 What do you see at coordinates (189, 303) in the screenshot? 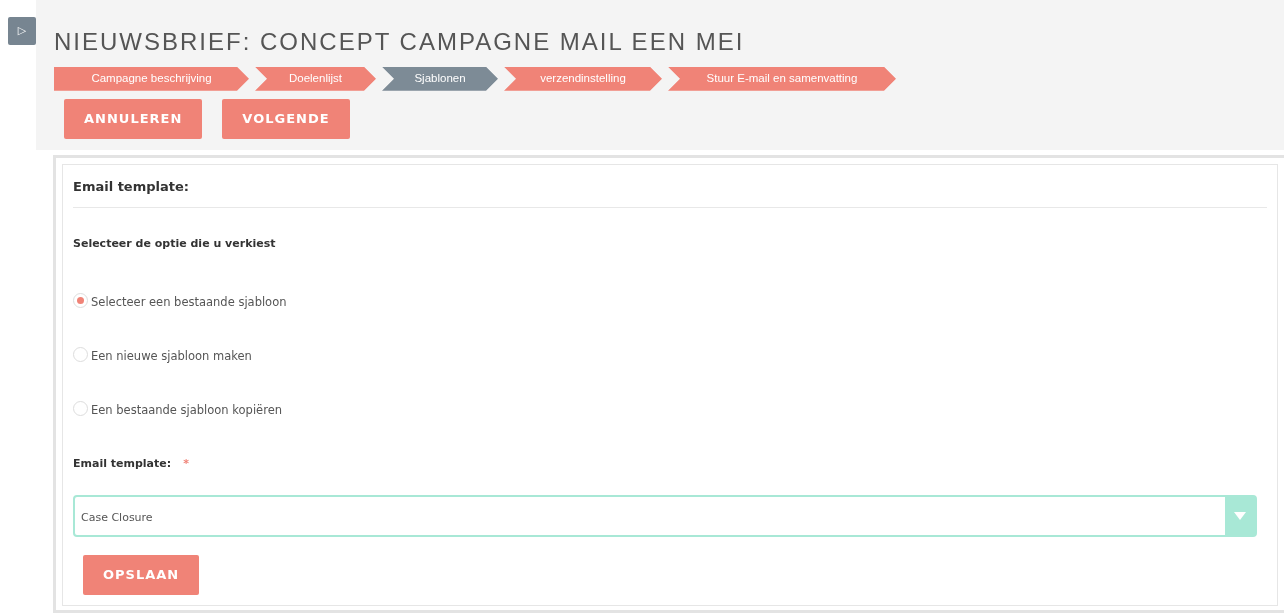
I see `radio-label: Selecteer een bestaande sjabloon` at bounding box center [189, 303].